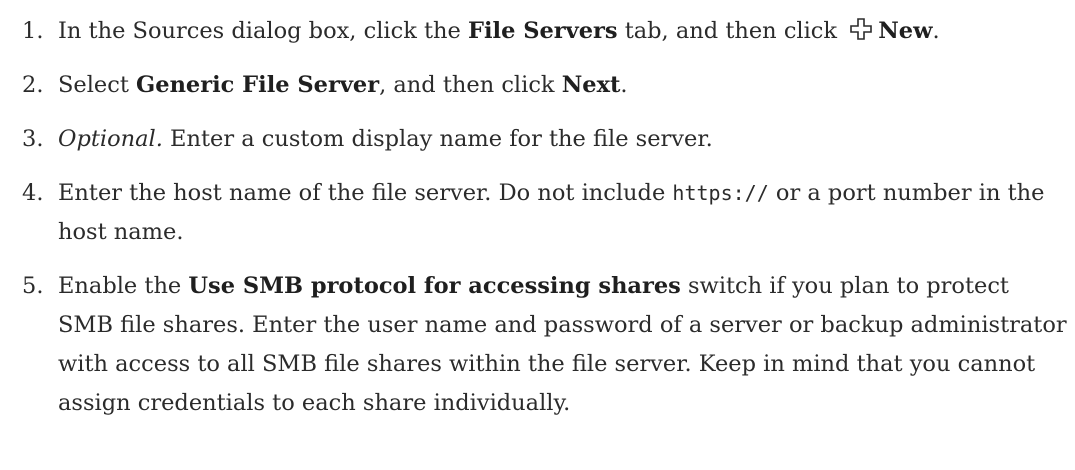  What do you see at coordinates (258, 85) in the screenshot?
I see `generic-file-server-label: Generic File Server` at bounding box center [258, 85].